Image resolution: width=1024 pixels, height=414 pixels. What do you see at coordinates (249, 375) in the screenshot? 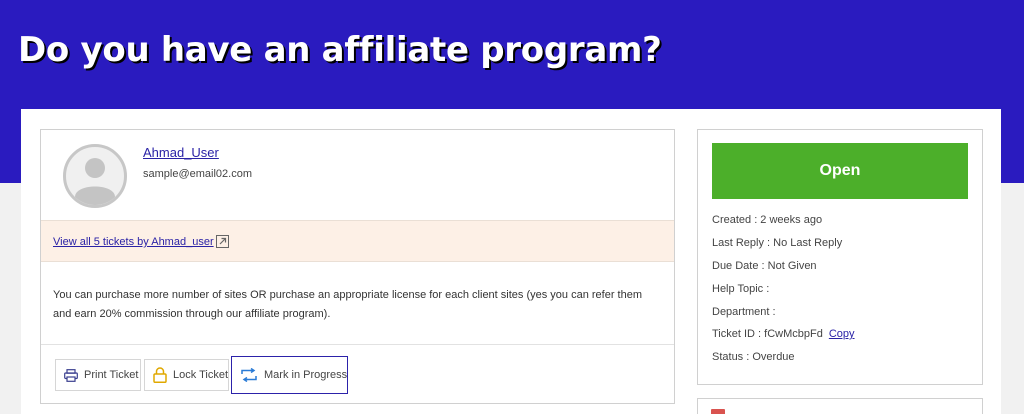
I see `progress-arrows-icon` at bounding box center [249, 375].